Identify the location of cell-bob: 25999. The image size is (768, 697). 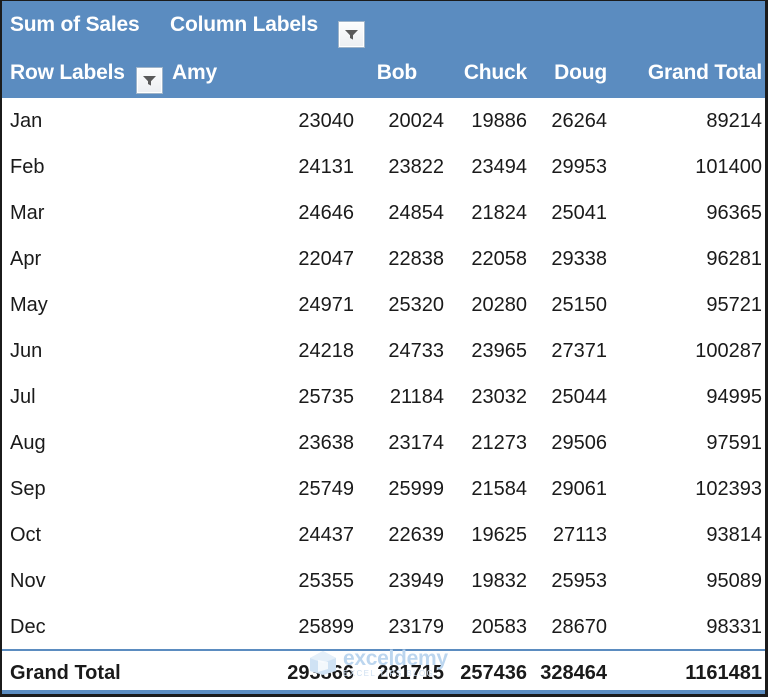
(416, 489).